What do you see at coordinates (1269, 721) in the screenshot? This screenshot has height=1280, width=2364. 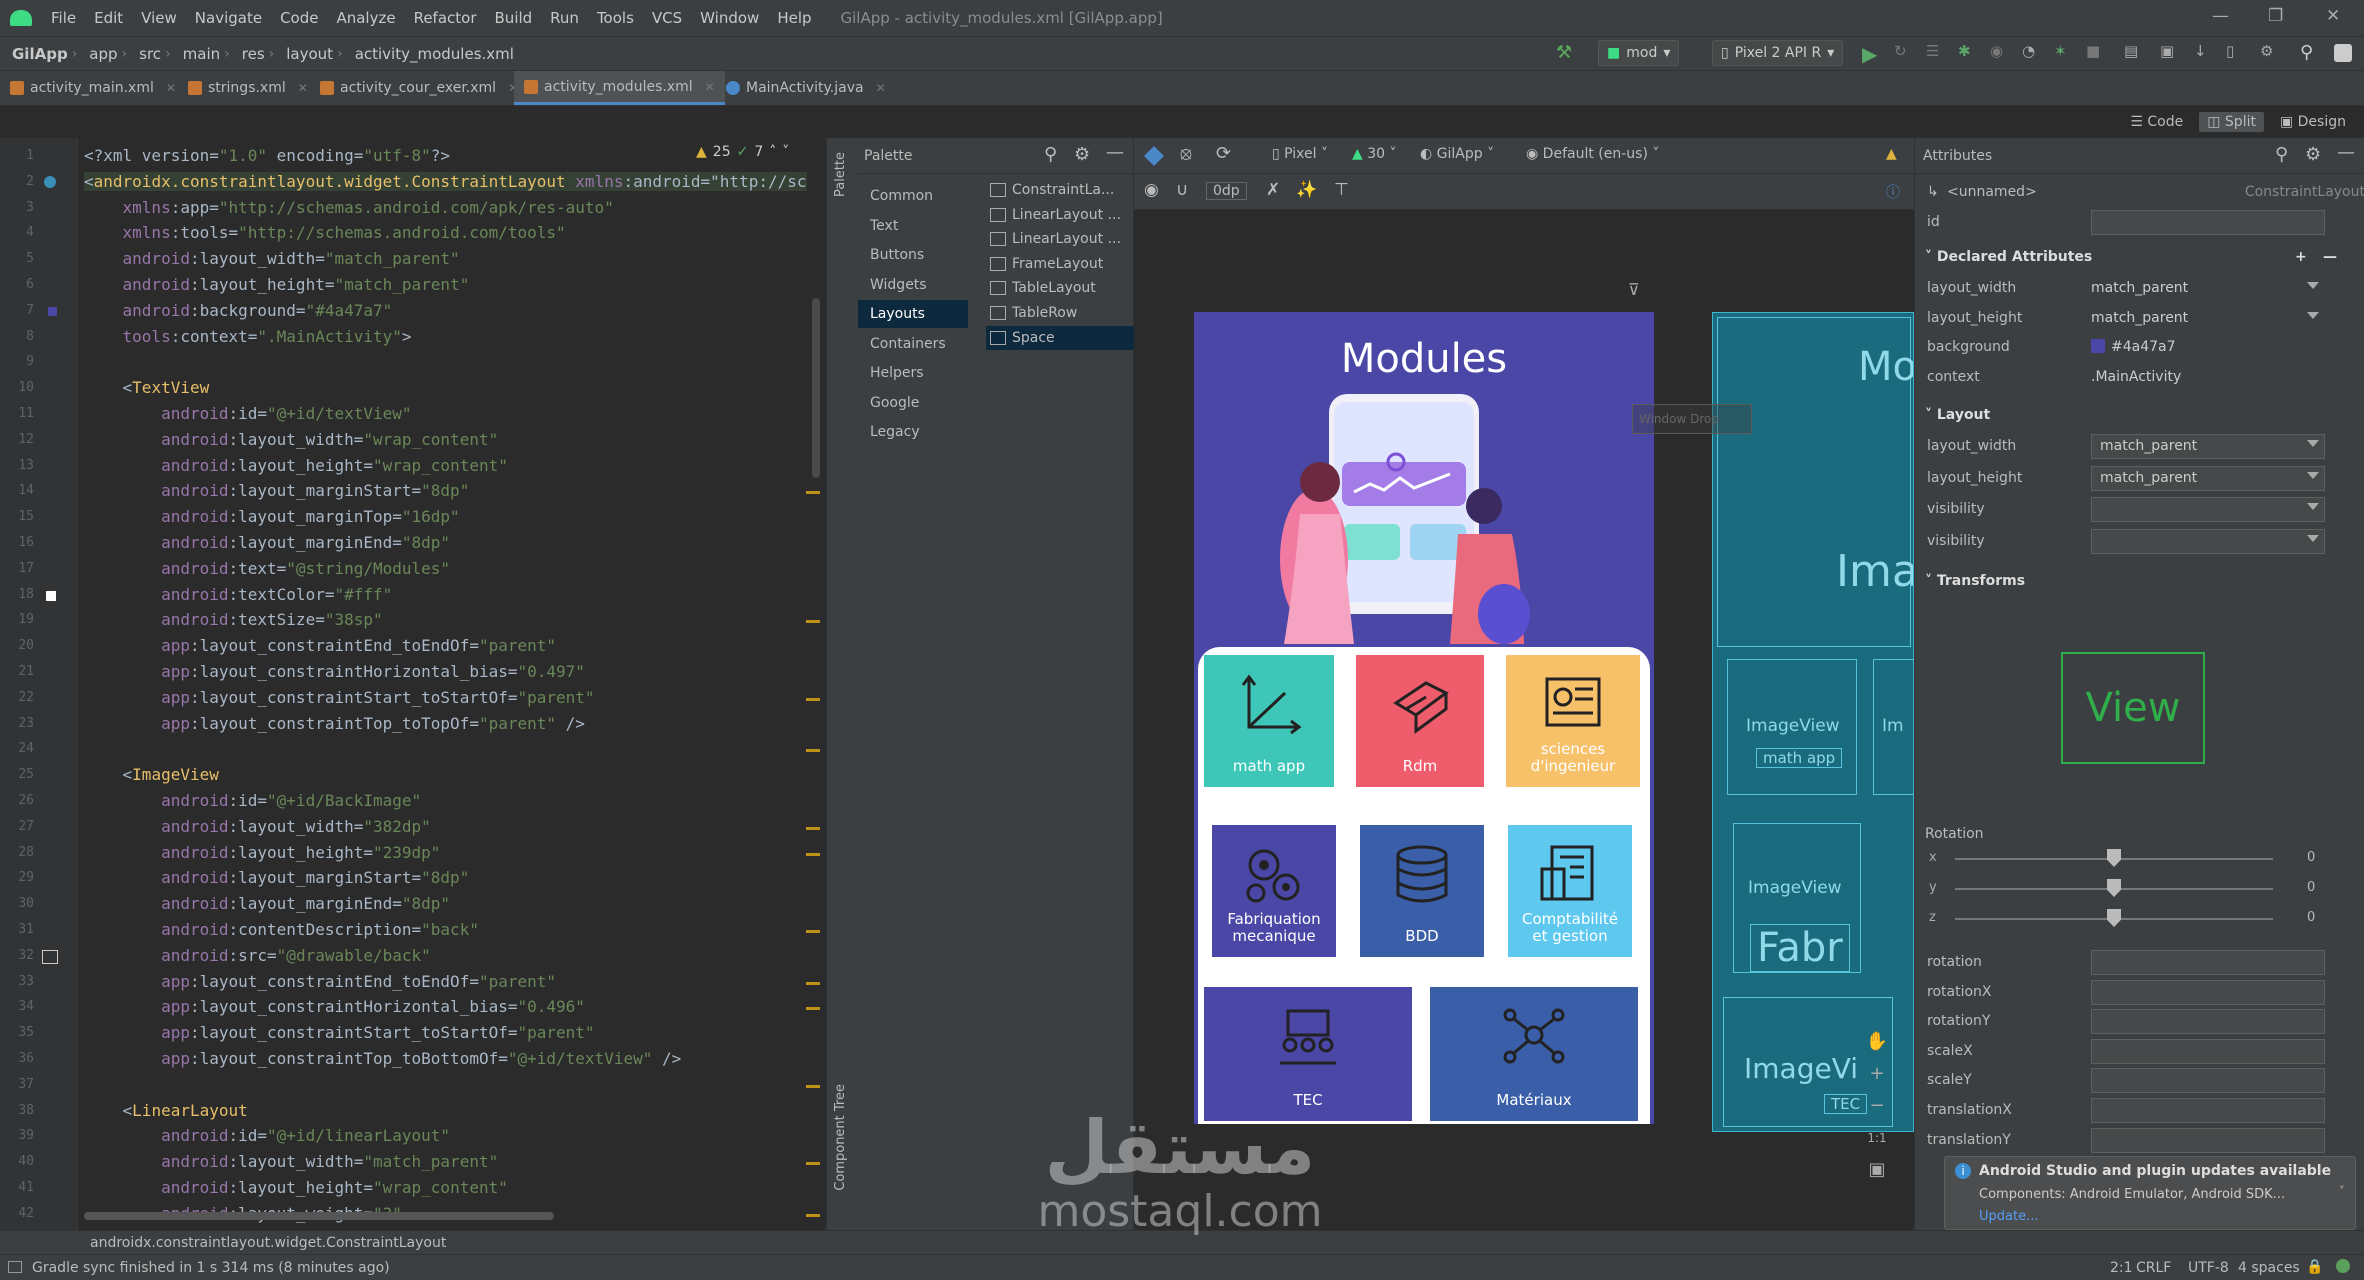 I see `module-tile-math-app: math app` at bounding box center [1269, 721].